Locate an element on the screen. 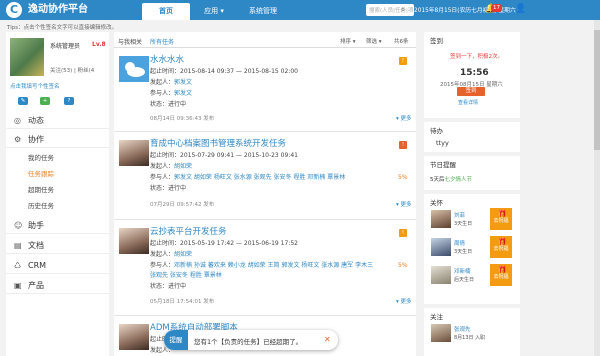 This screenshot has width=600, height=356. submenu-history-tasks: 历史任务 is located at coordinates (57, 206).